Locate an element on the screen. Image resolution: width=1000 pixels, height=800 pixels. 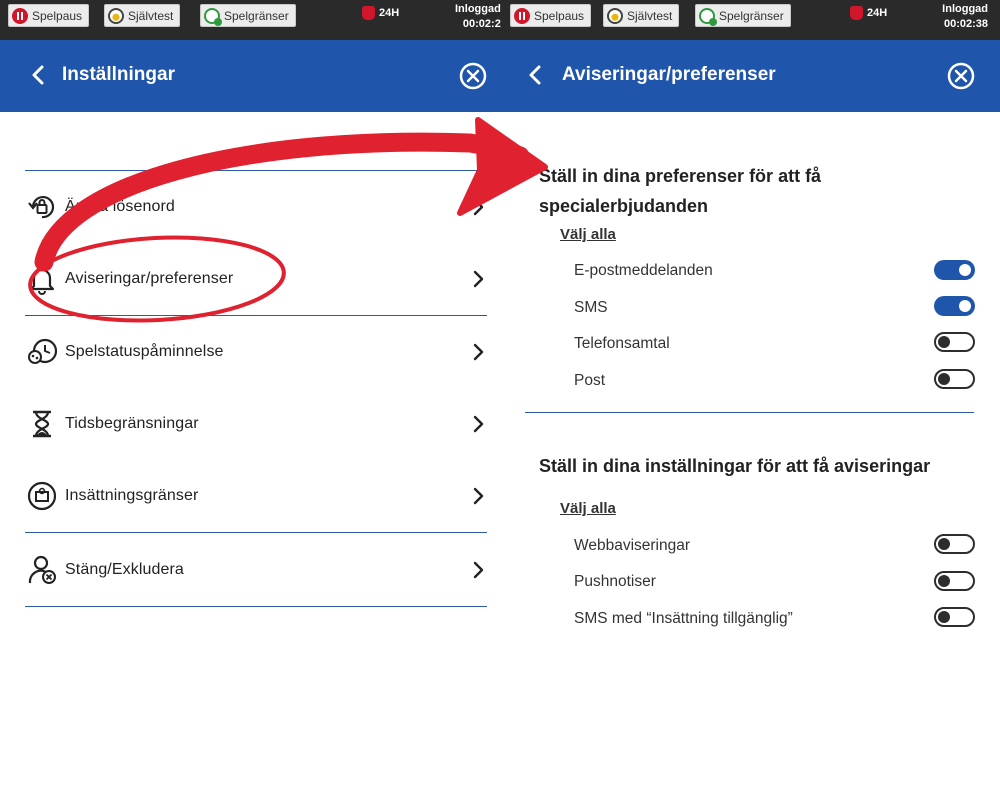
settings-item-change-password: Ändra lösenord is located at coordinates (256, 207).